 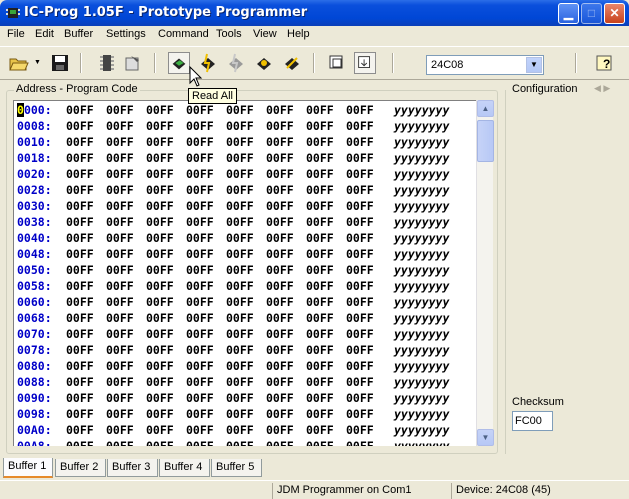 I want to click on tab-buffer-1: Buffer 1, so click(x=28, y=468).